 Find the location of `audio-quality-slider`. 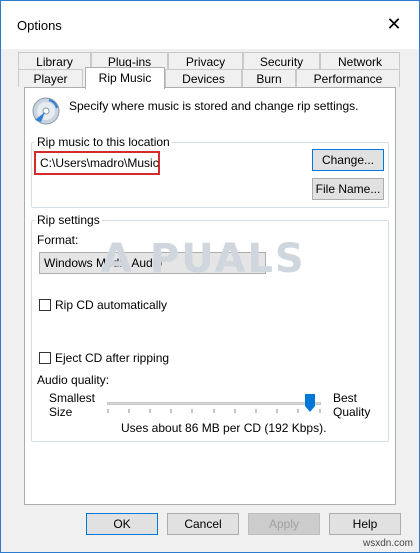

audio-quality-slider is located at coordinates (214, 403).